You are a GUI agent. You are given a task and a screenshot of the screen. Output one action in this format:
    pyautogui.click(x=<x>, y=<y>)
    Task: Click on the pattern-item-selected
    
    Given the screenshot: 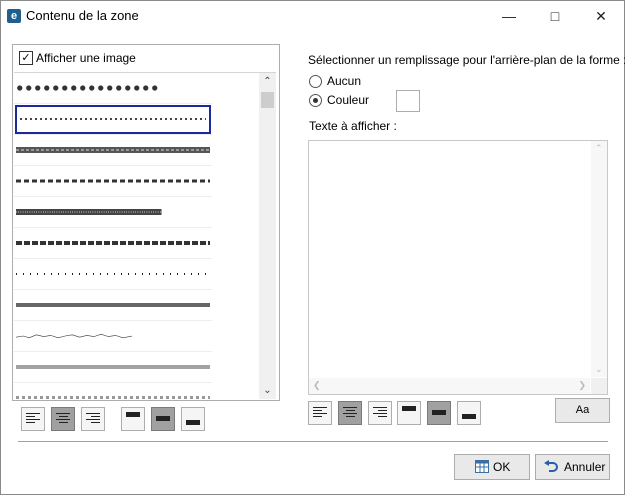 What is the action you would take?
    pyautogui.click(x=113, y=119)
    